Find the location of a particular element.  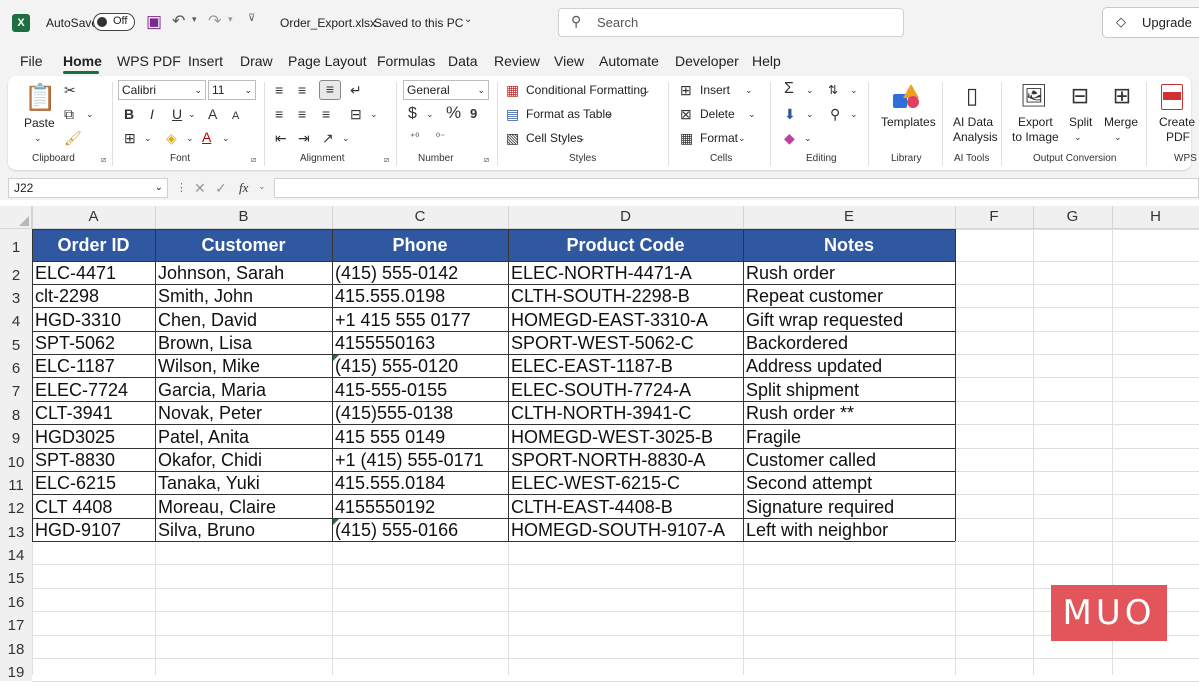

row-header: 12 is located at coordinates (16, 506).